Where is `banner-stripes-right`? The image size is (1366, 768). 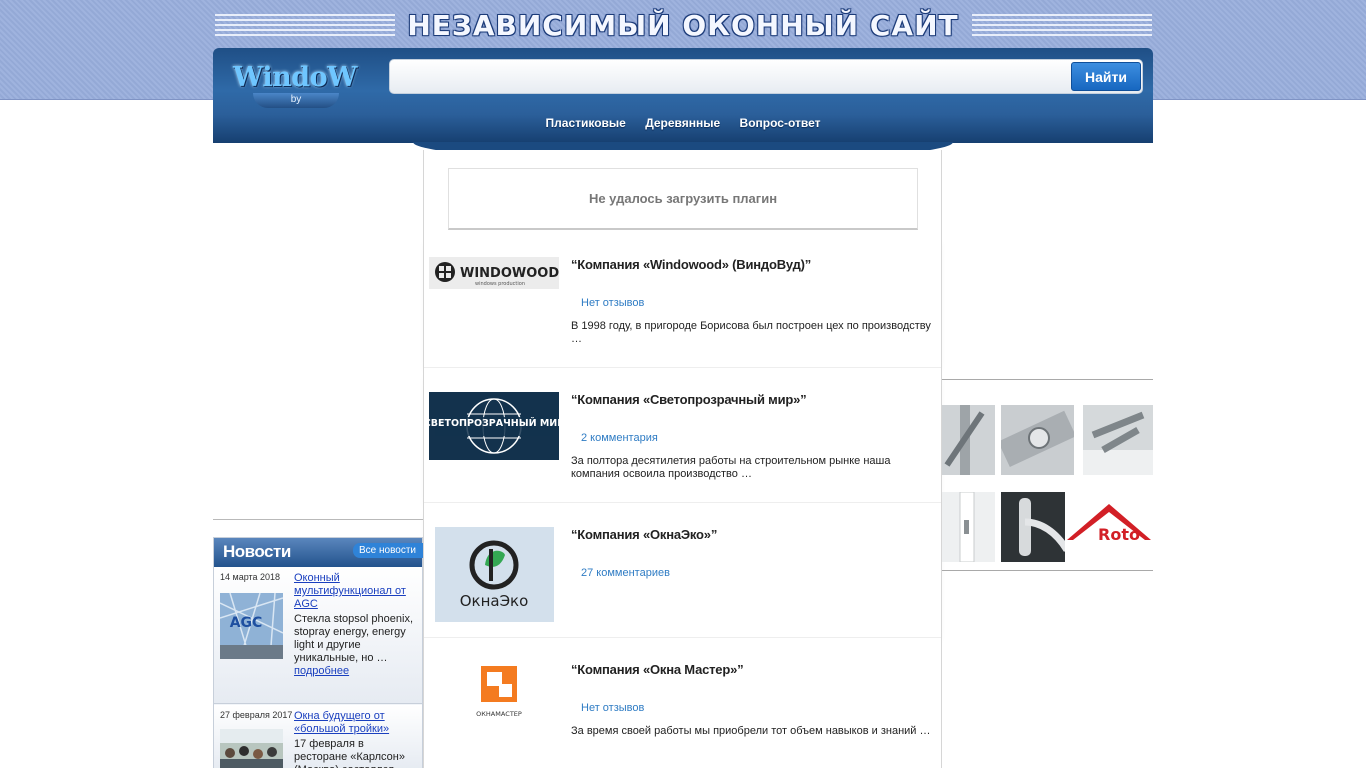
banner-stripes-right is located at coordinates (1062, 26).